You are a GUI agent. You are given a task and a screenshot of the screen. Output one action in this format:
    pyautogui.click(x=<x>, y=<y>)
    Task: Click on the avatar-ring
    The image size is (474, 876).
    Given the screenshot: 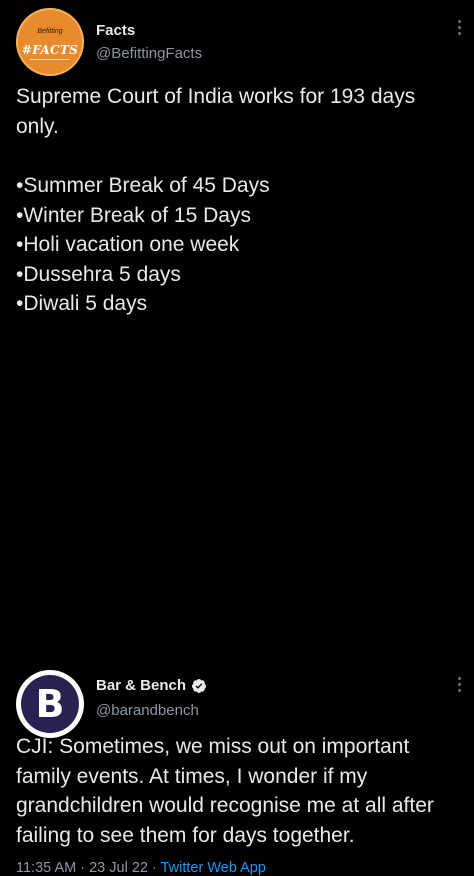 What is the action you would take?
    pyautogui.click(x=50, y=42)
    